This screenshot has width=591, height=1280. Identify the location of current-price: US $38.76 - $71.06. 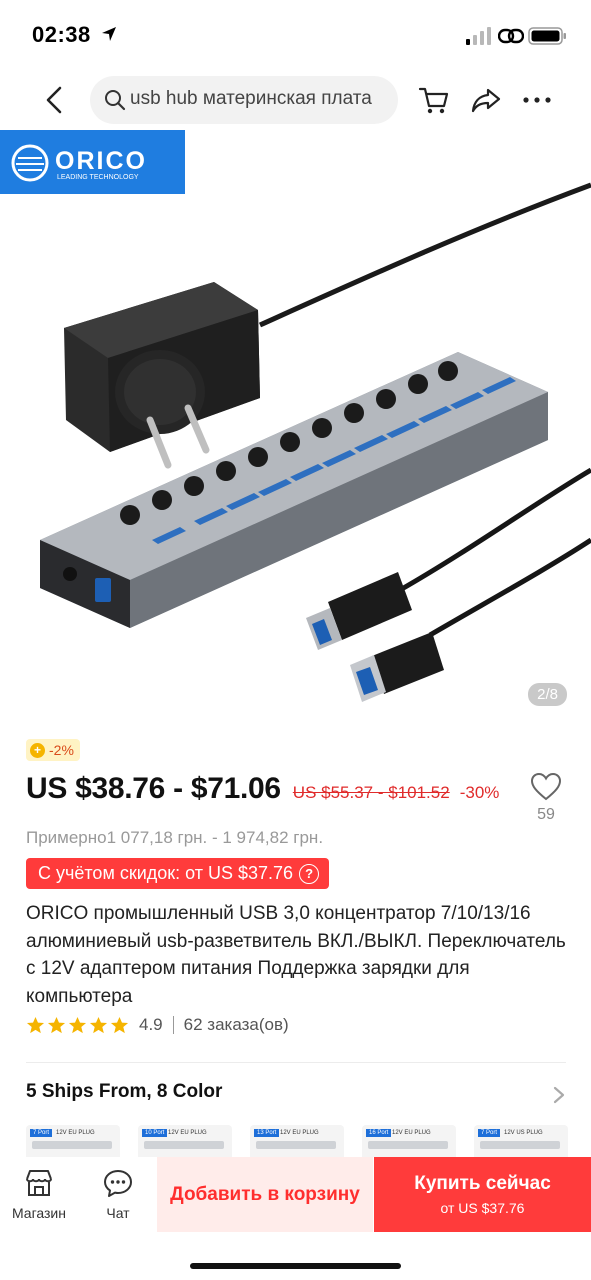
(153, 788).